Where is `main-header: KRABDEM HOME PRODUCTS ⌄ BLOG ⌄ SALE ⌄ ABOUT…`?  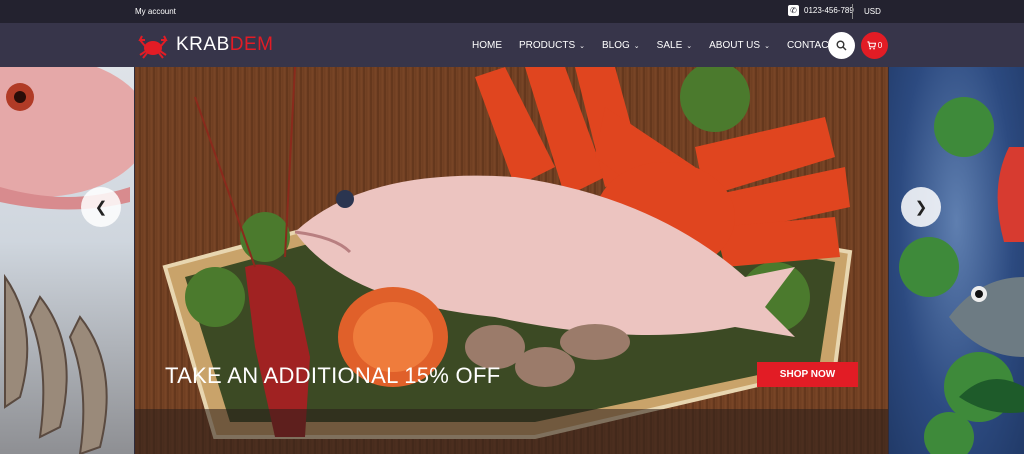 main-header: KRABDEM HOME PRODUCTS ⌄ BLOG ⌄ SALE ⌄ ABOUT… is located at coordinates (512, 45).